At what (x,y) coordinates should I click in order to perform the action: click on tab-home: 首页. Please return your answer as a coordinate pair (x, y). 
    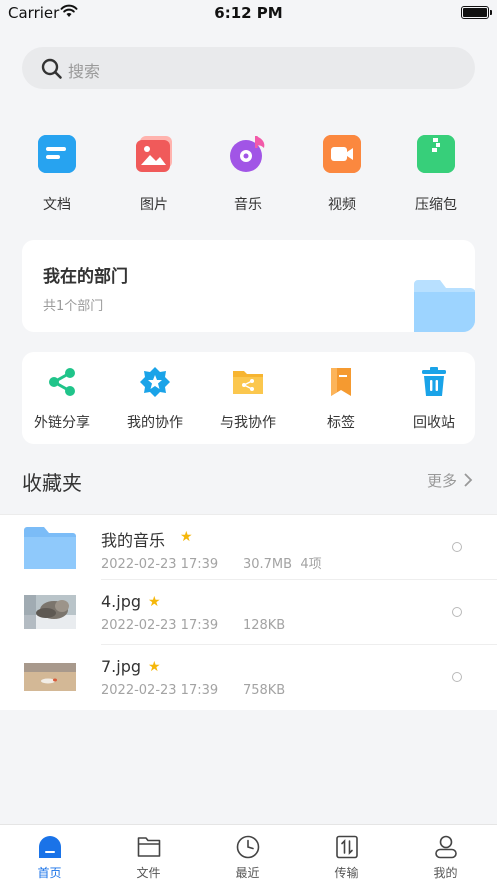
    Looking at the image, I should click on (49, 854).